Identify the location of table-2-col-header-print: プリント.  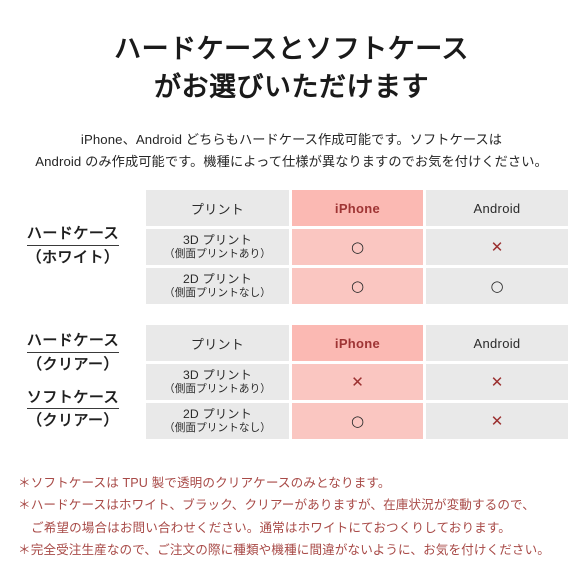
(217, 343).